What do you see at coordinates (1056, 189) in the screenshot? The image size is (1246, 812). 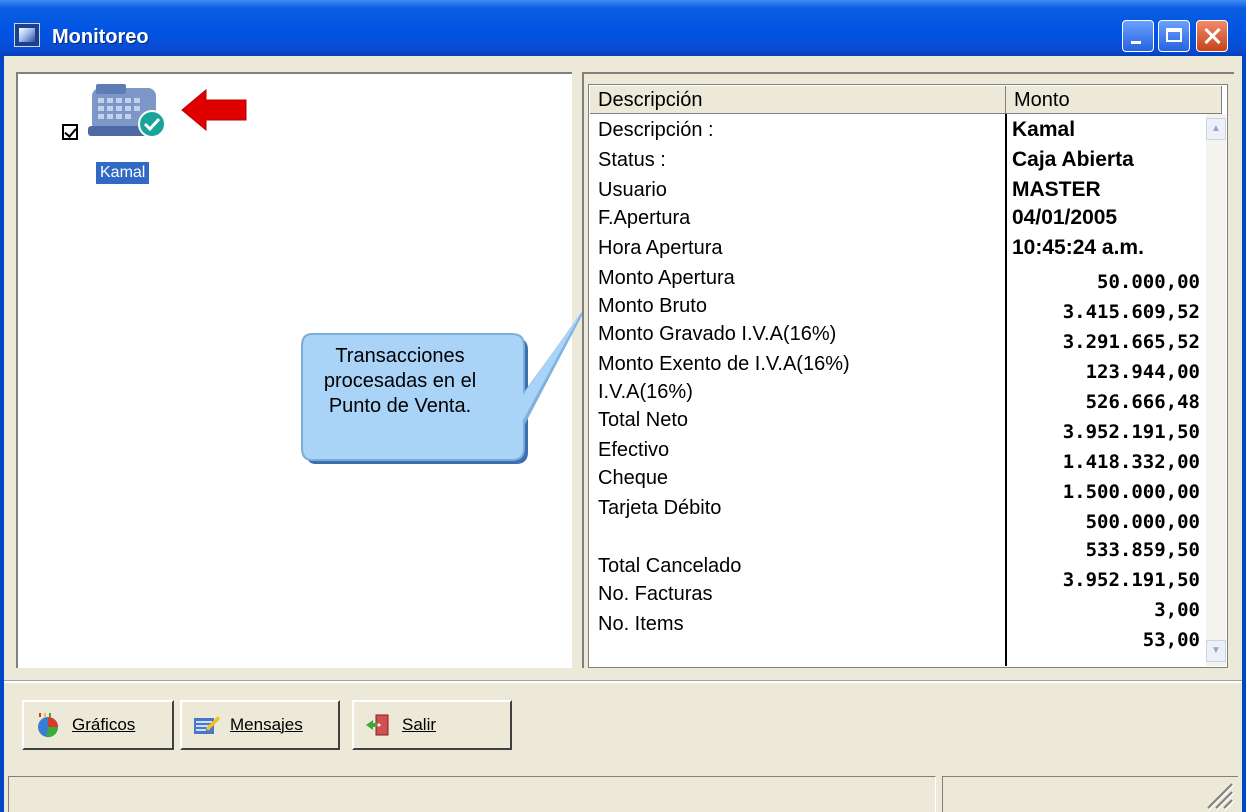 I see `row-value: MASTER` at bounding box center [1056, 189].